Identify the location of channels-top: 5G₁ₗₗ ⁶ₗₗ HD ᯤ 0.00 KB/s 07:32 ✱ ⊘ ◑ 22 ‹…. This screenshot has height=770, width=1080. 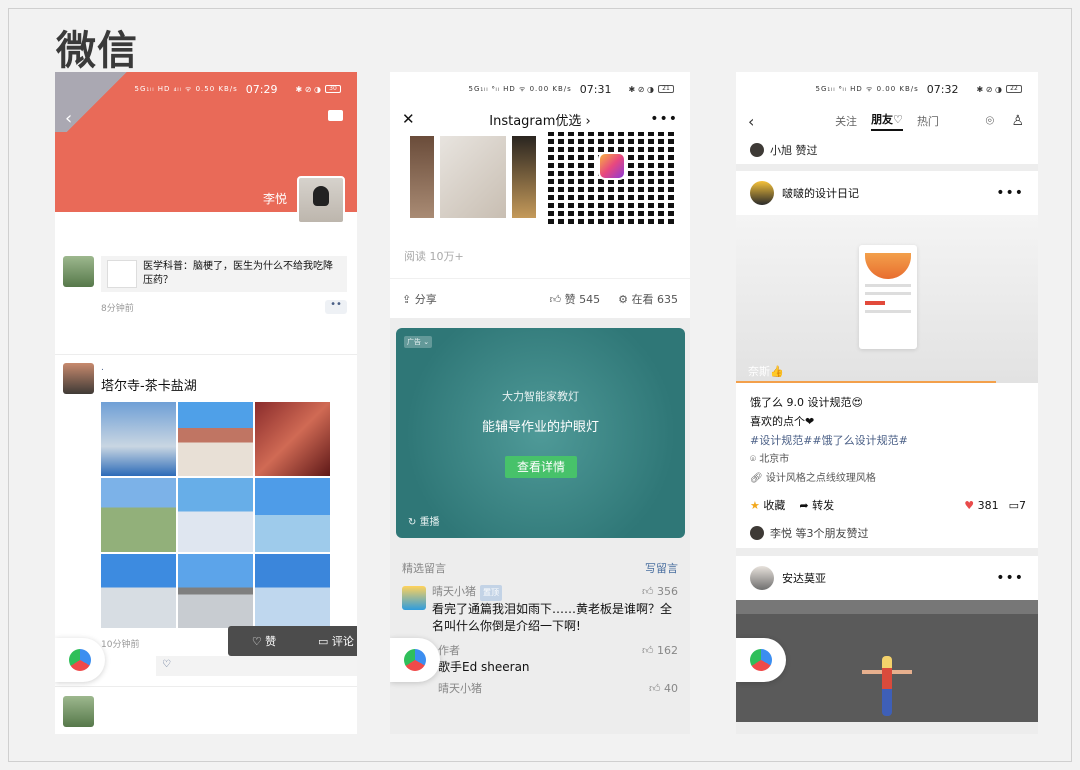
(887, 104).